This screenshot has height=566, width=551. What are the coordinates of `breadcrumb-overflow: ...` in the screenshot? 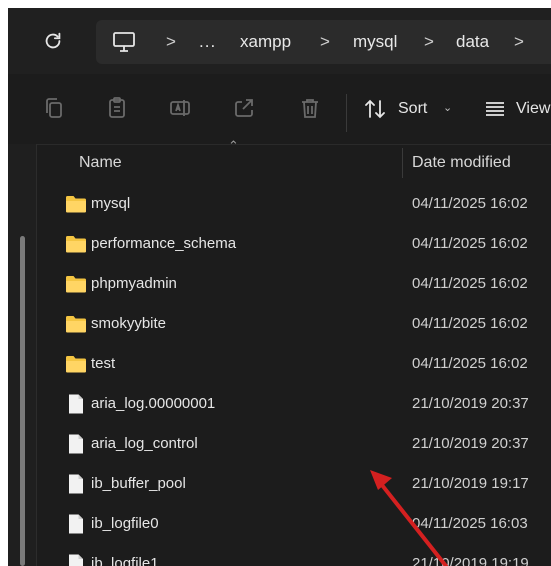 It's located at (207, 42).